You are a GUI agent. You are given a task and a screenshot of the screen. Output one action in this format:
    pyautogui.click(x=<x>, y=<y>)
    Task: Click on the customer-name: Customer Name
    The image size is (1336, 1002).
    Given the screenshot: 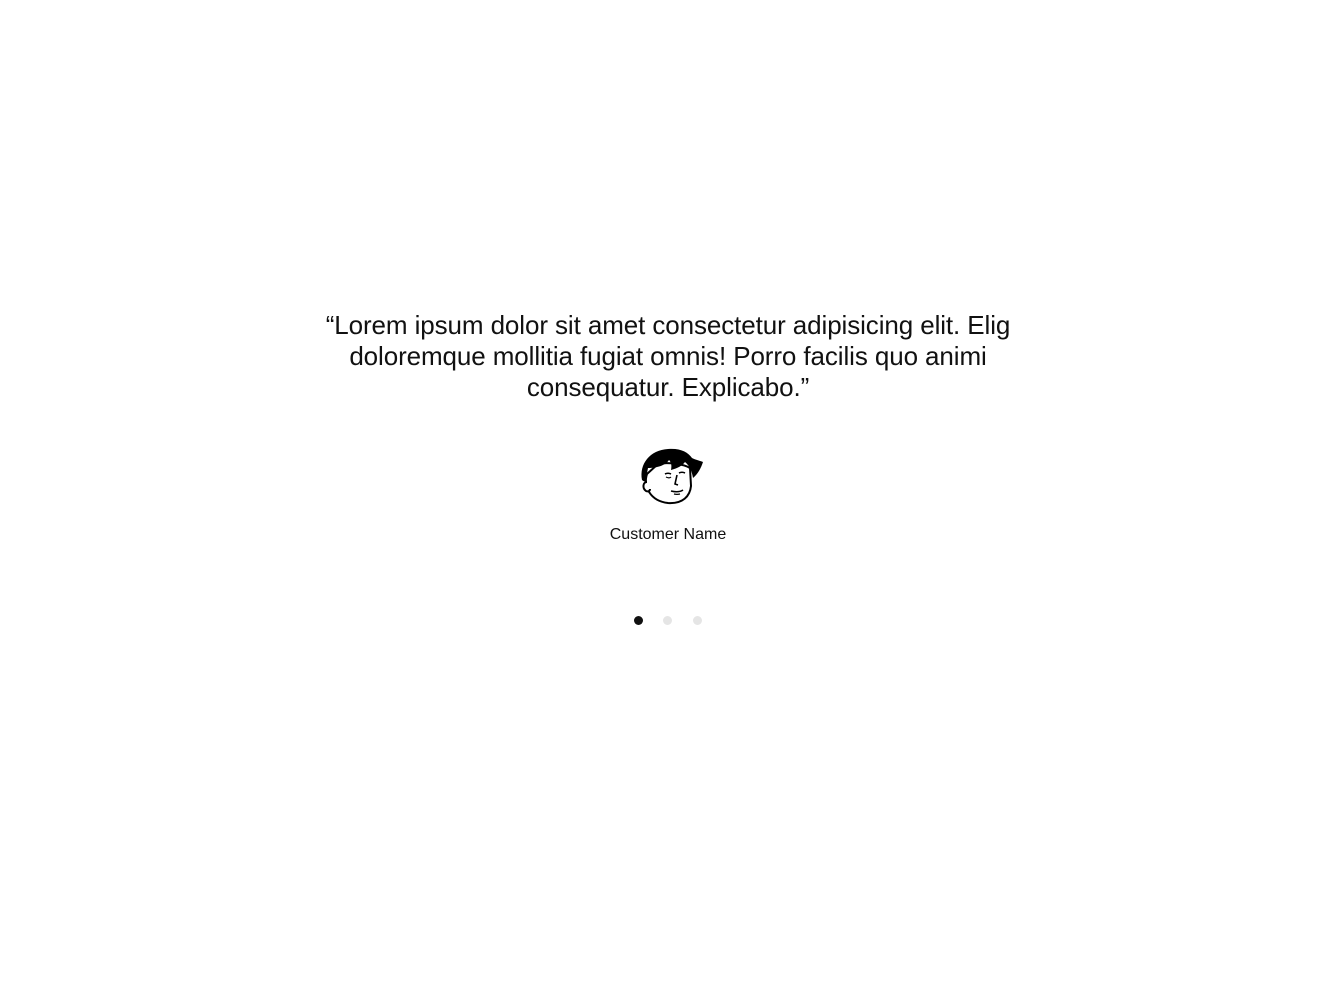 What is the action you would take?
    pyautogui.click(x=668, y=534)
    